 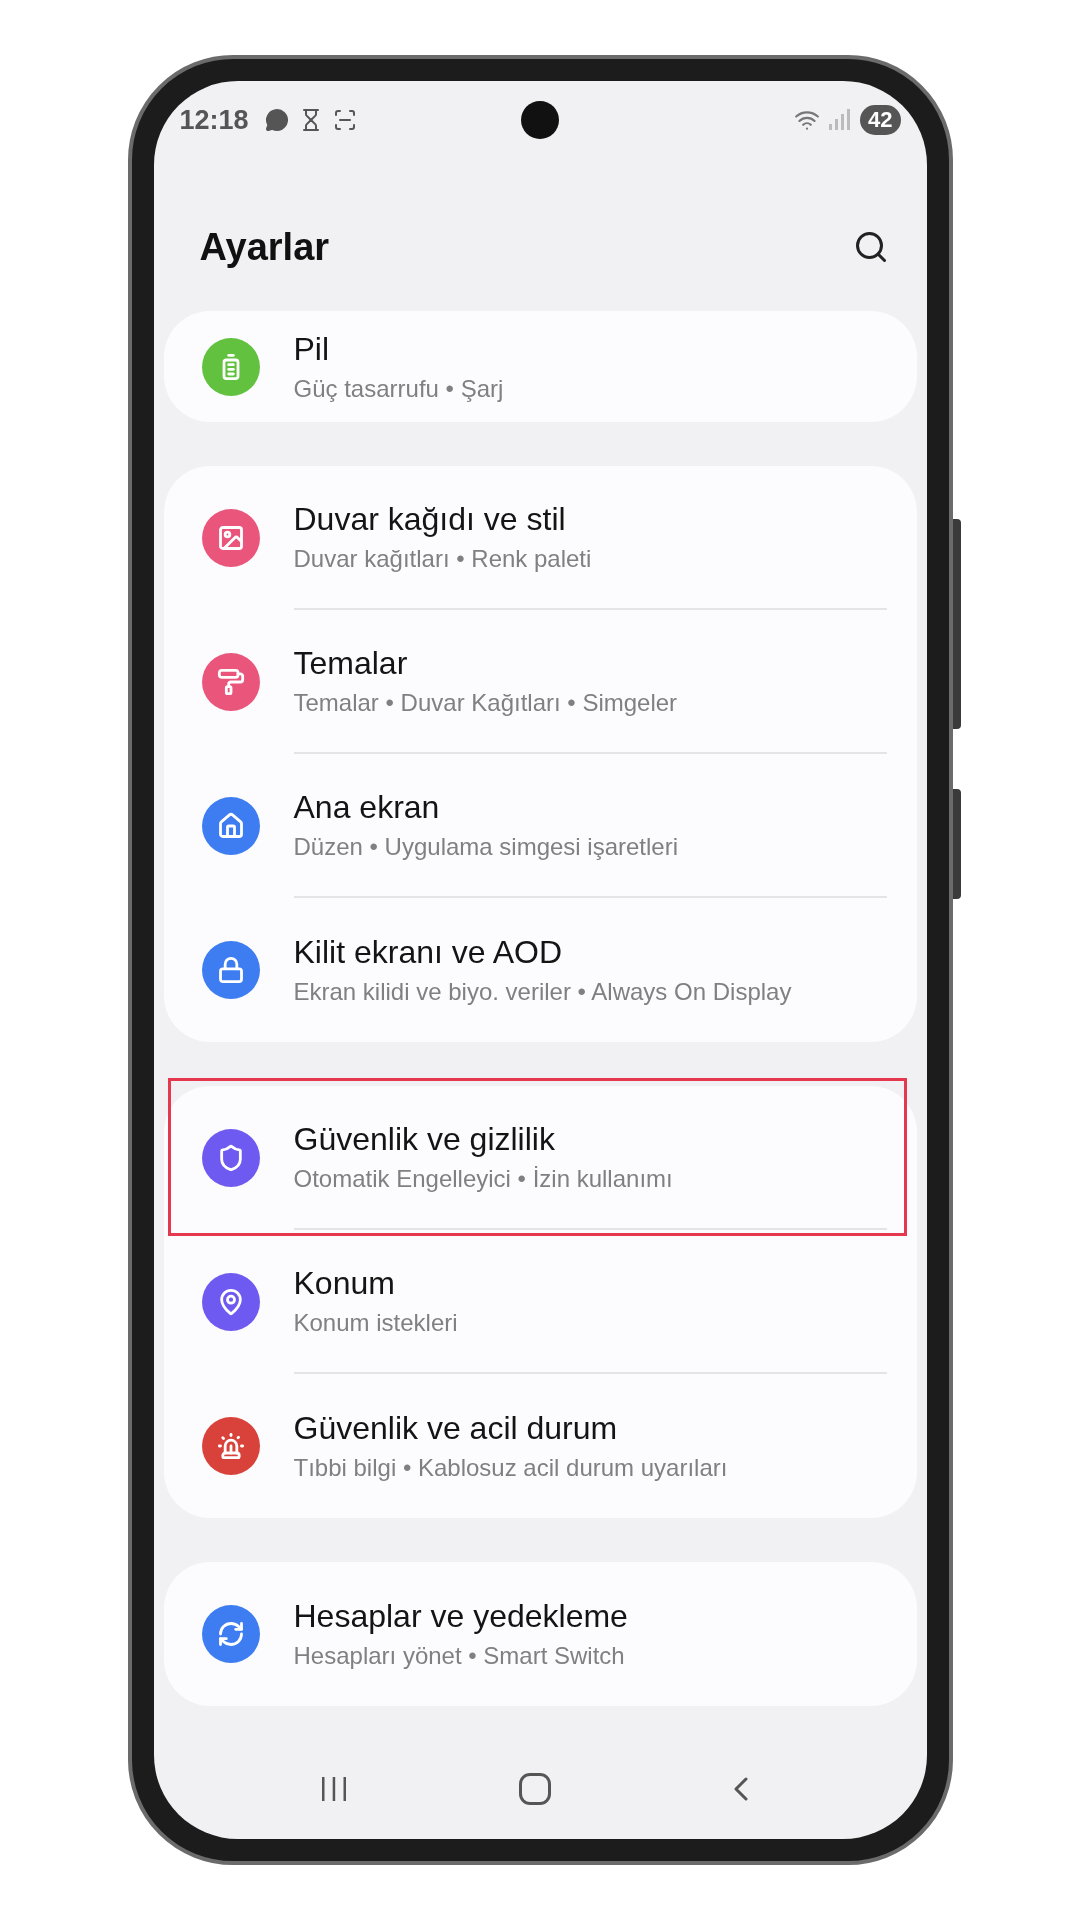 What do you see at coordinates (590, 519) in the screenshot?
I see `setting-title: Duvar kağıdı ve stil` at bounding box center [590, 519].